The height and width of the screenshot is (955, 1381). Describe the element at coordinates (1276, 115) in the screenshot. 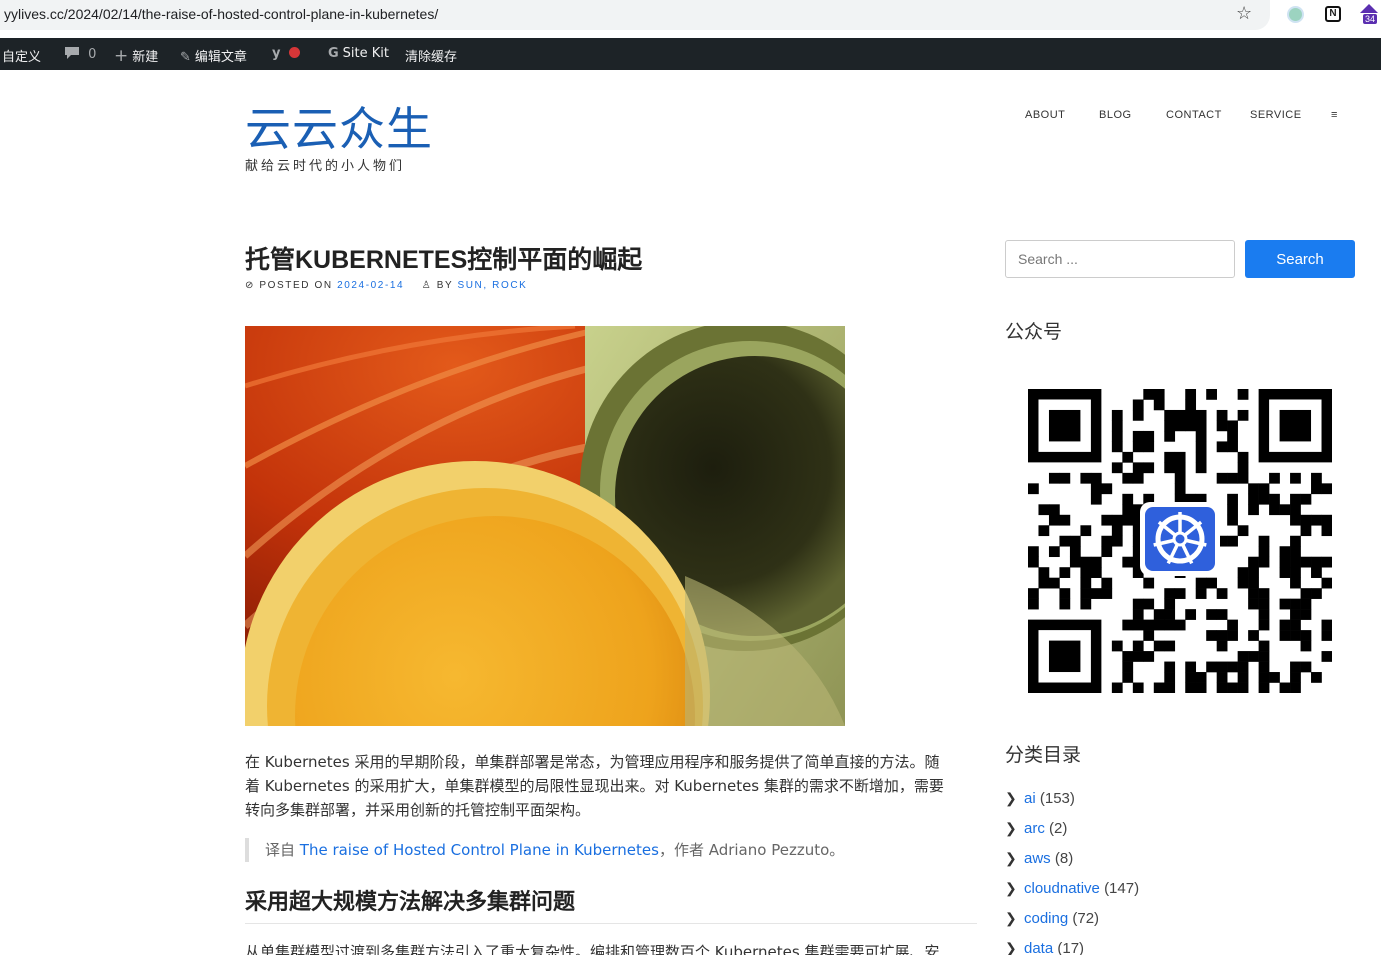

I see `nav-service: SERVICE` at that location.